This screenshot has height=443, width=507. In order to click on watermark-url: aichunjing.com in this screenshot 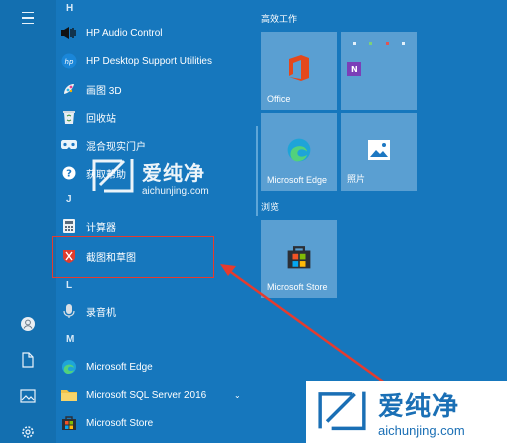, I will do `click(421, 430)`.